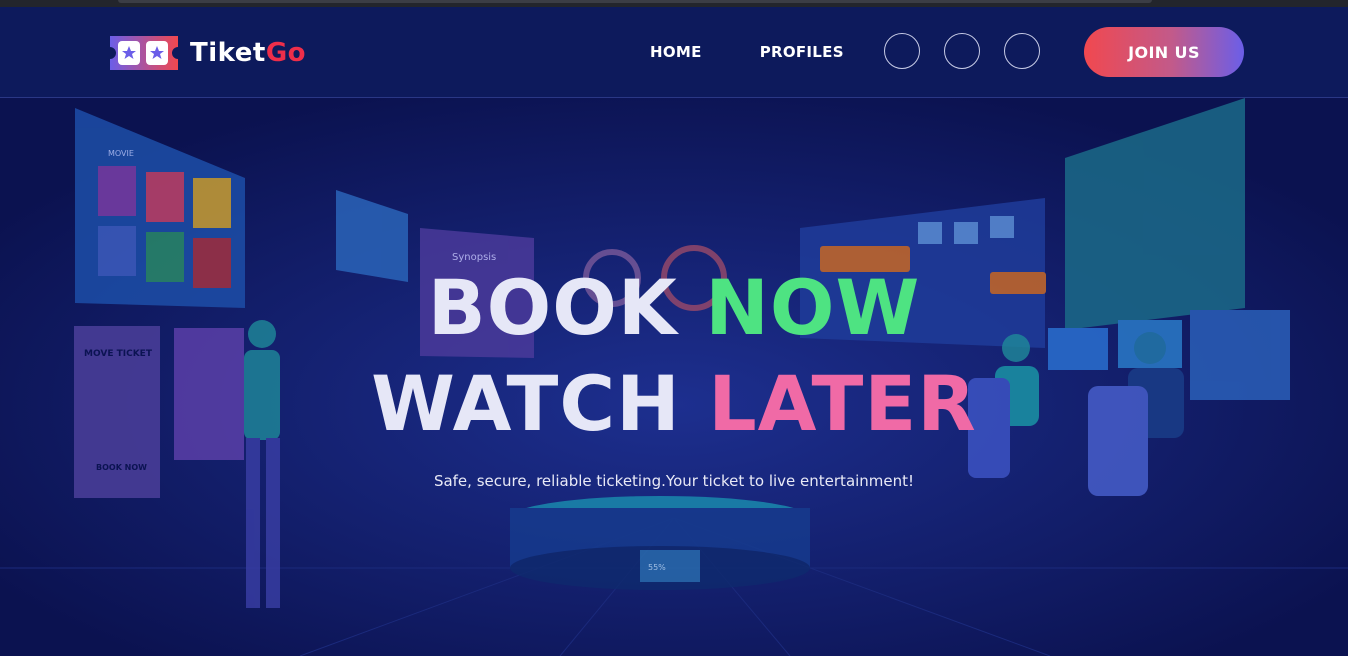 This screenshot has width=1348, height=656. I want to click on hero-headline-line1: BOOK NOW, so click(674, 308).